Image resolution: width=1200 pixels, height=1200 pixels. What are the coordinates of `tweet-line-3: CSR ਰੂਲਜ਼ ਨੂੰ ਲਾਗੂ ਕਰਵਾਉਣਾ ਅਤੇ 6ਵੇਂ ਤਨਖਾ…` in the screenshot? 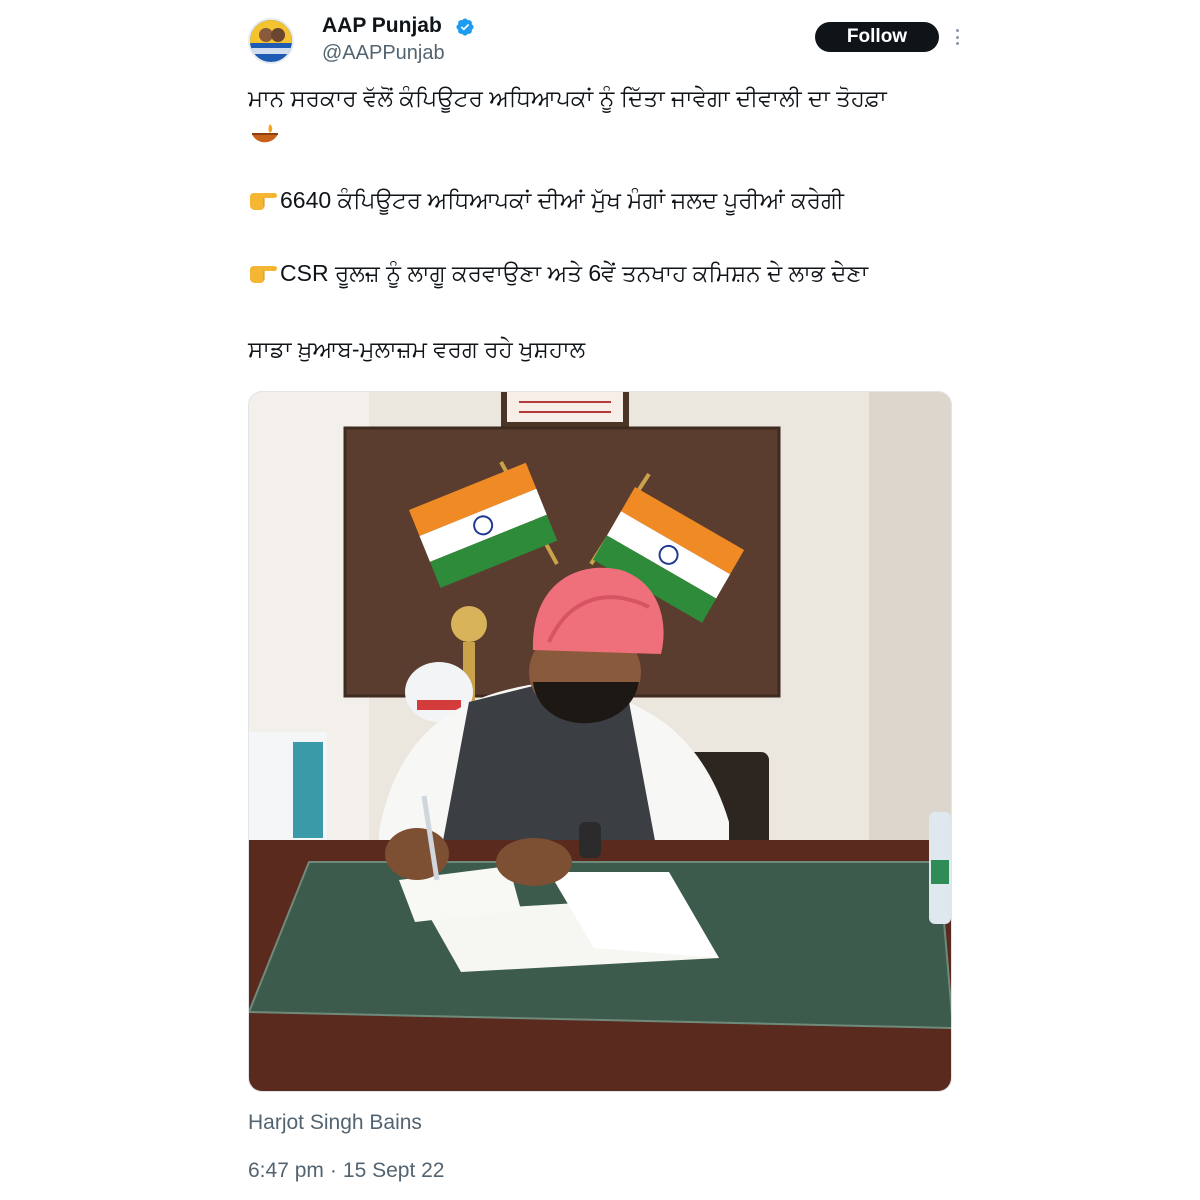 It's located at (558, 273).